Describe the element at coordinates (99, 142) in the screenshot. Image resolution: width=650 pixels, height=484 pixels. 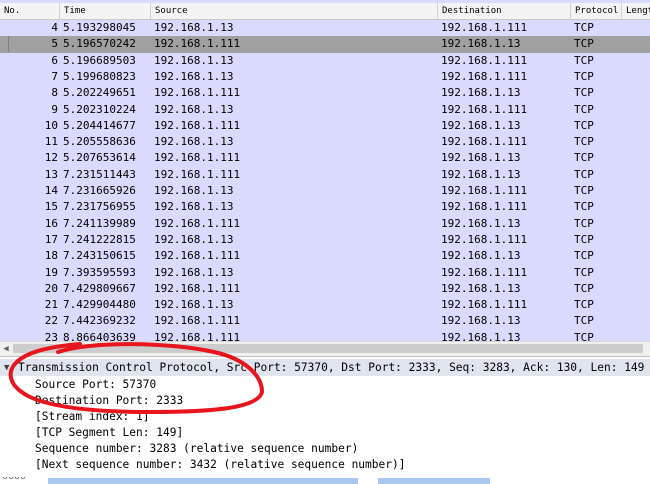
I see `packet-time: 5.205558636` at that location.